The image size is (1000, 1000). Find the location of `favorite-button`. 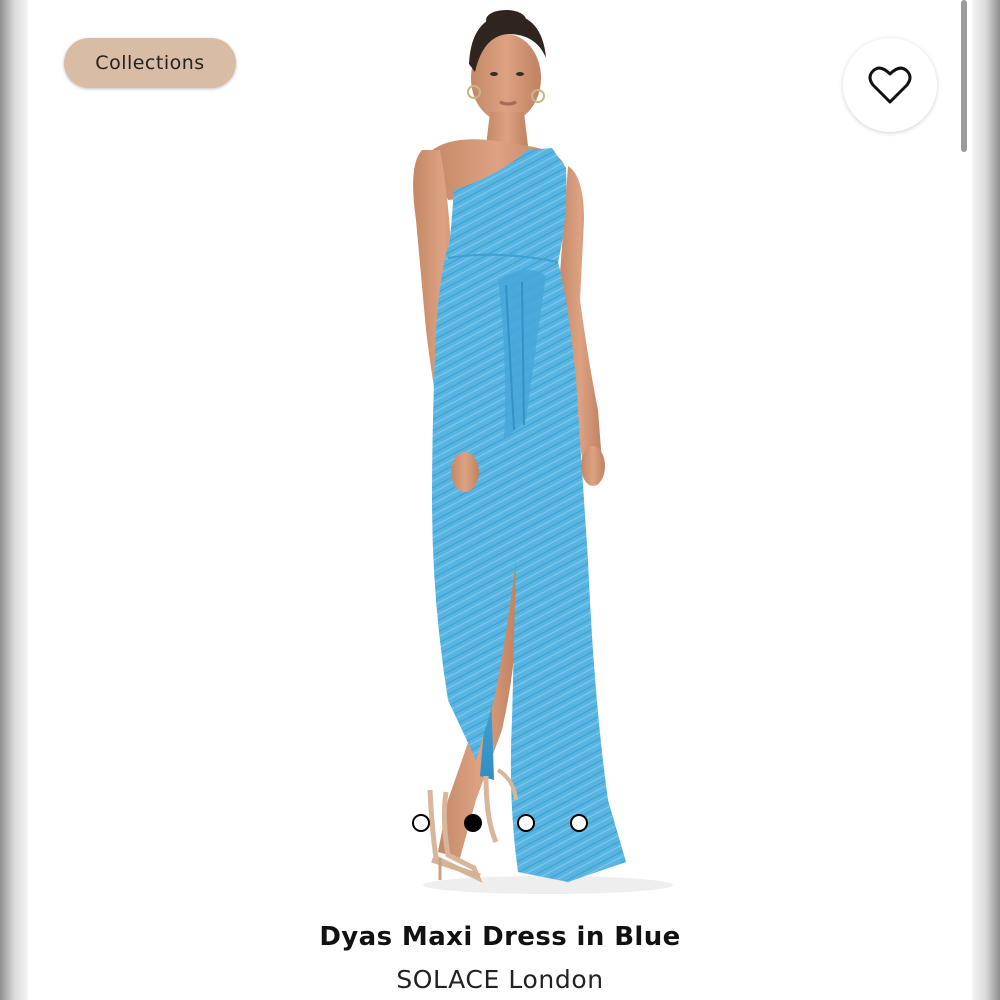

favorite-button is located at coordinates (890, 85).